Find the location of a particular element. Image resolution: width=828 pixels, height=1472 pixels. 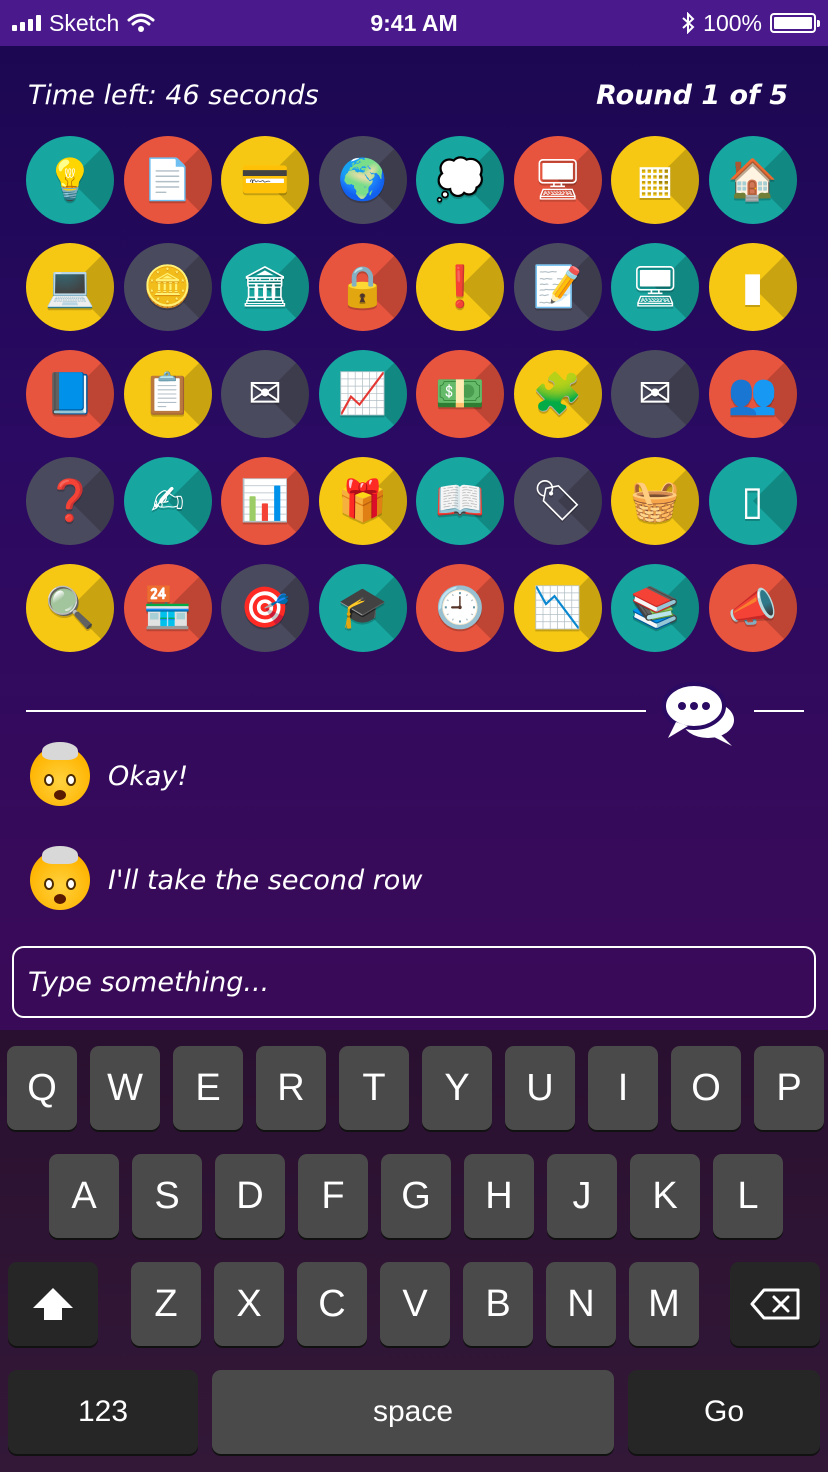

battery-icon is located at coordinates (795, 23).